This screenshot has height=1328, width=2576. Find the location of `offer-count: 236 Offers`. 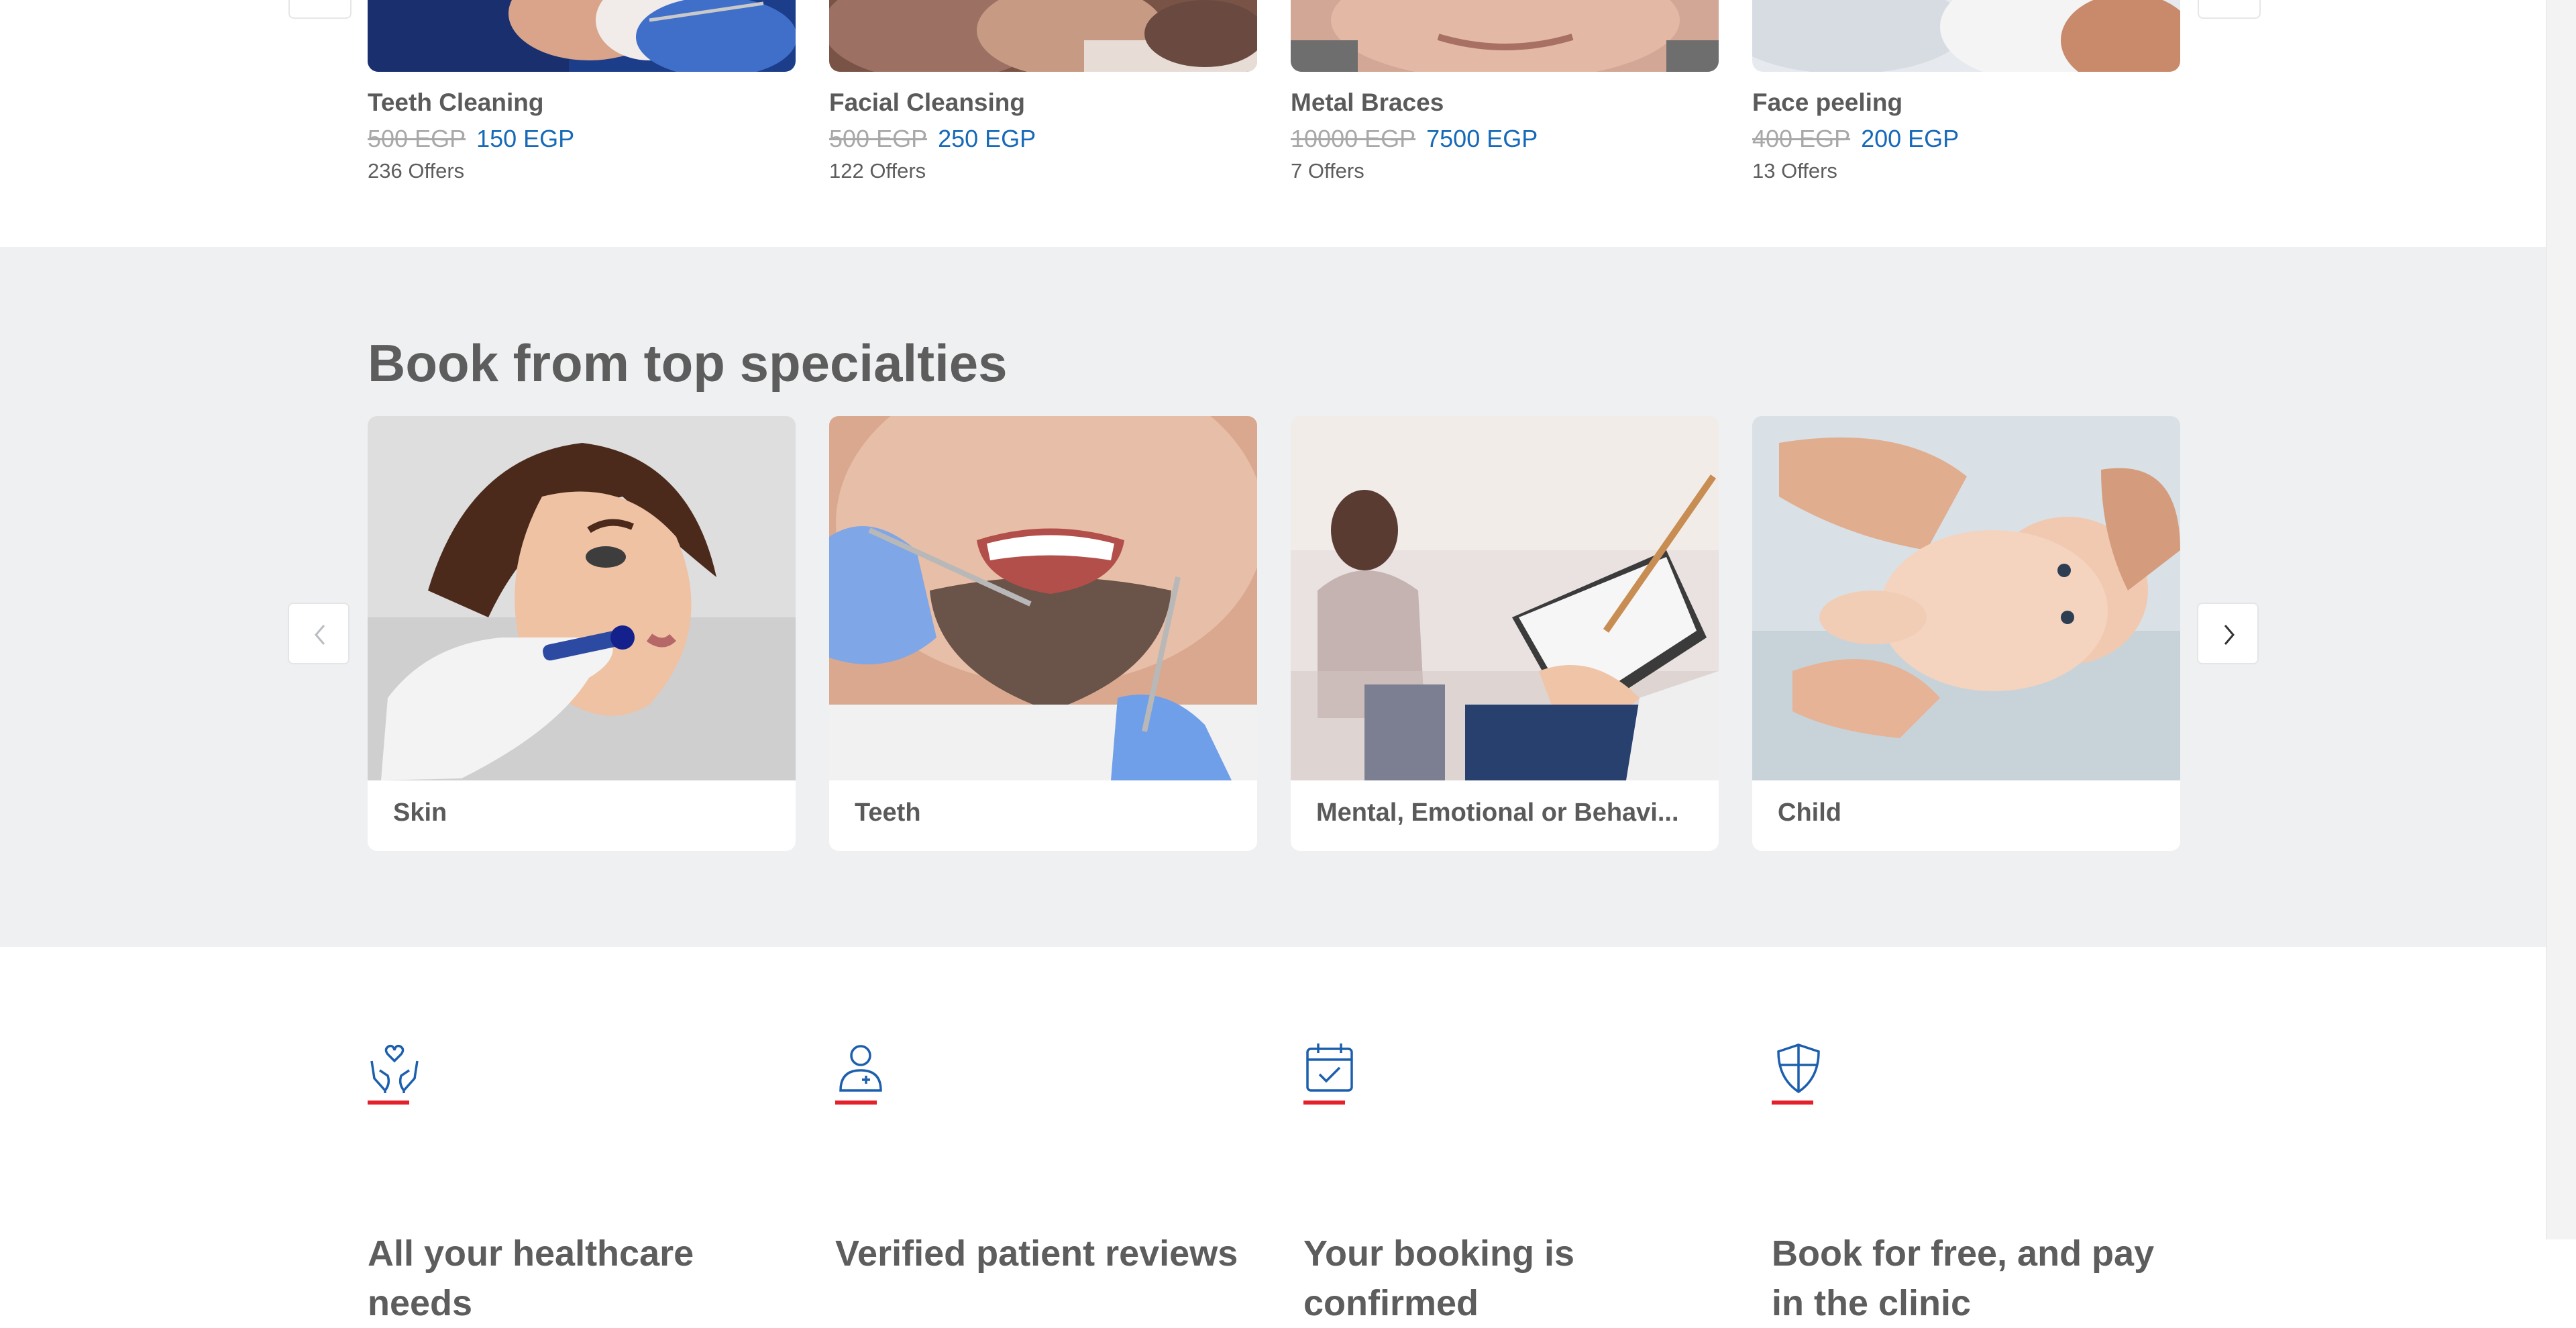

offer-count: 236 Offers is located at coordinates (416, 171).